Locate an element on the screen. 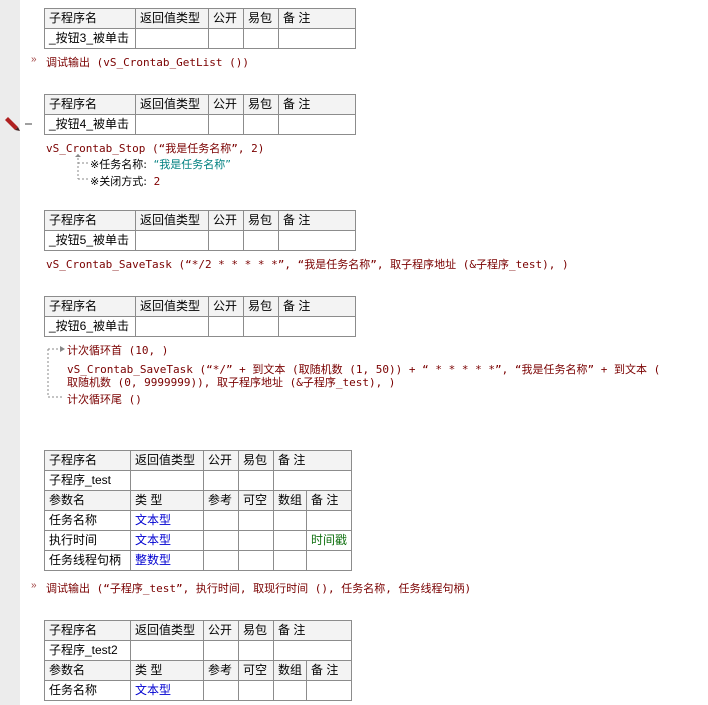  loop-start-line: 计次循环首 (10, ) is located at coordinates (117, 350).